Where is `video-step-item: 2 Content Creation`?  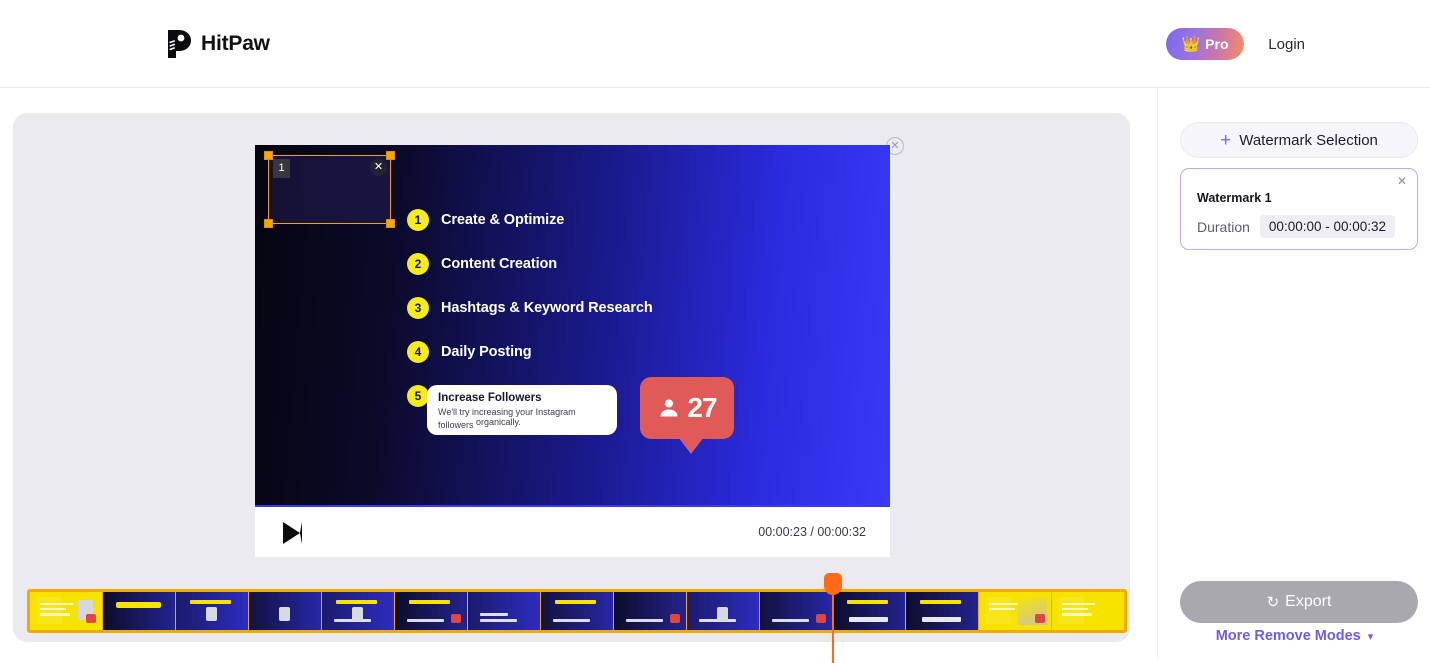 video-step-item: 2 Content Creation is located at coordinates (530, 264).